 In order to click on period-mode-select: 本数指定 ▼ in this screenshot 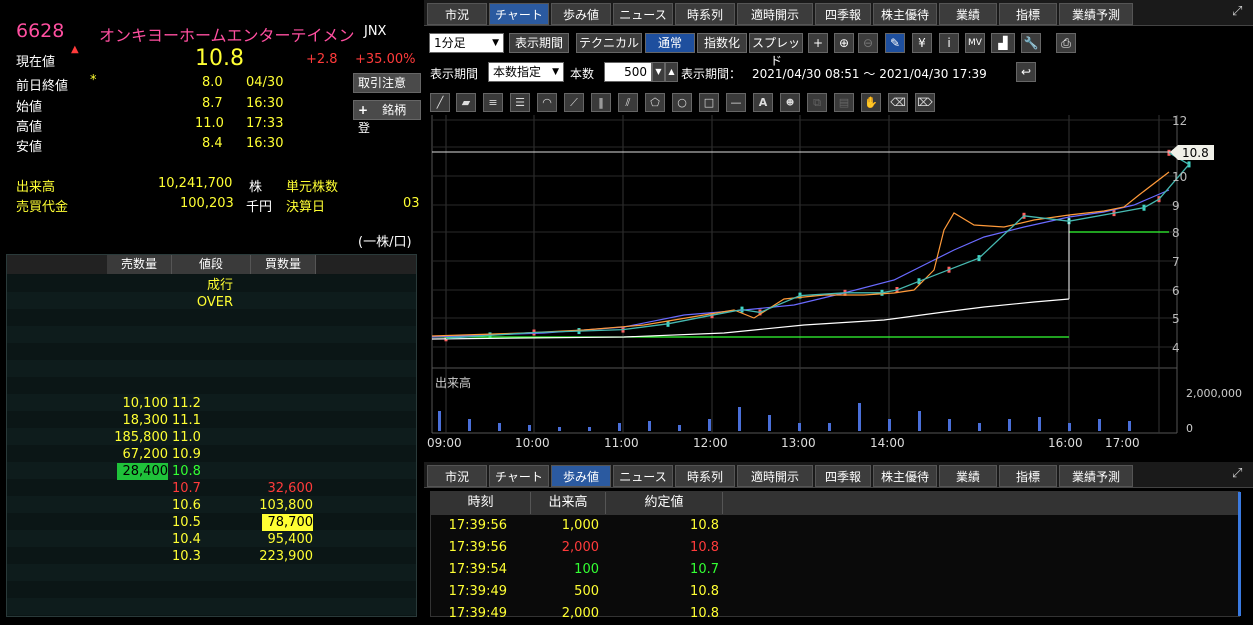, I will do `click(526, 72)`.